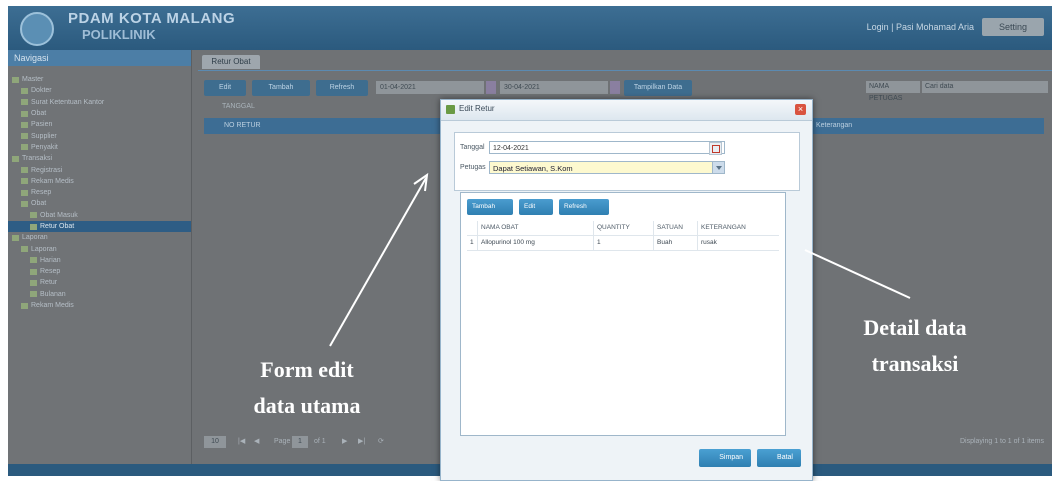  What do you see at coordinates (307, 369) in the screenshot?
I see `annotation-form-line1: Form edit` at bounding box center [307, 369].